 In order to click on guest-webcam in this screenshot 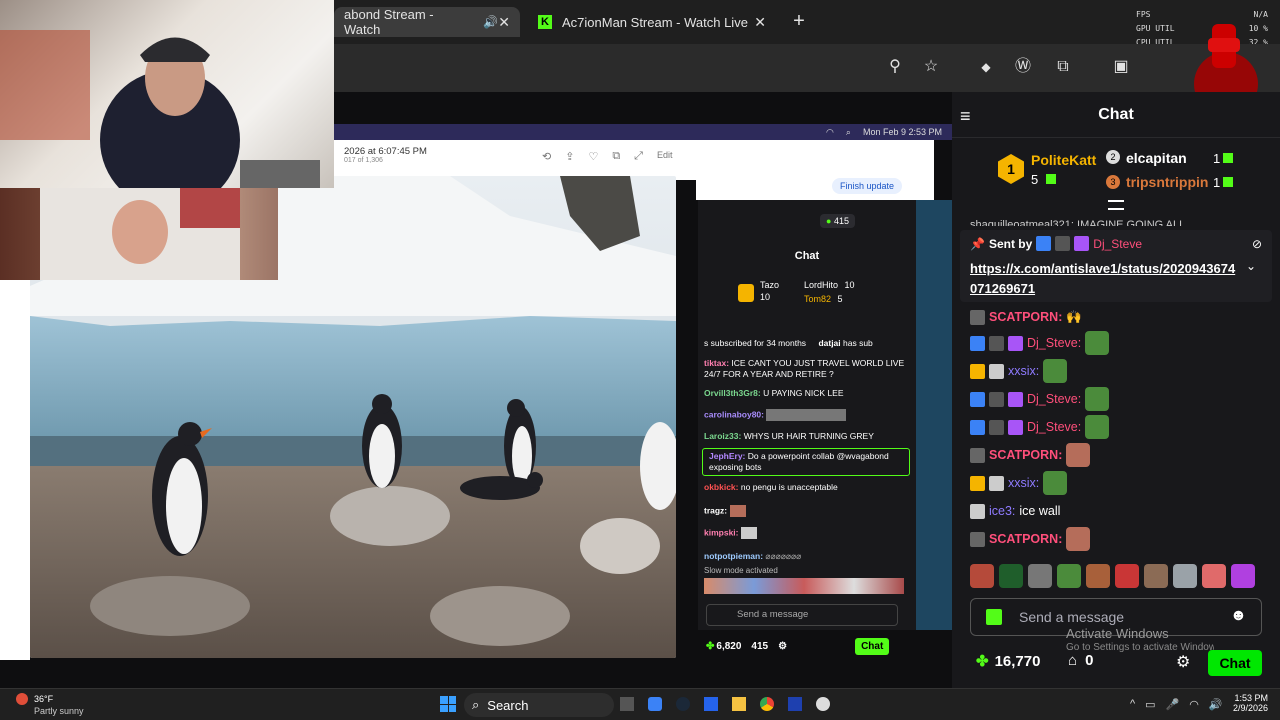, I will do `click(139, 234)`.